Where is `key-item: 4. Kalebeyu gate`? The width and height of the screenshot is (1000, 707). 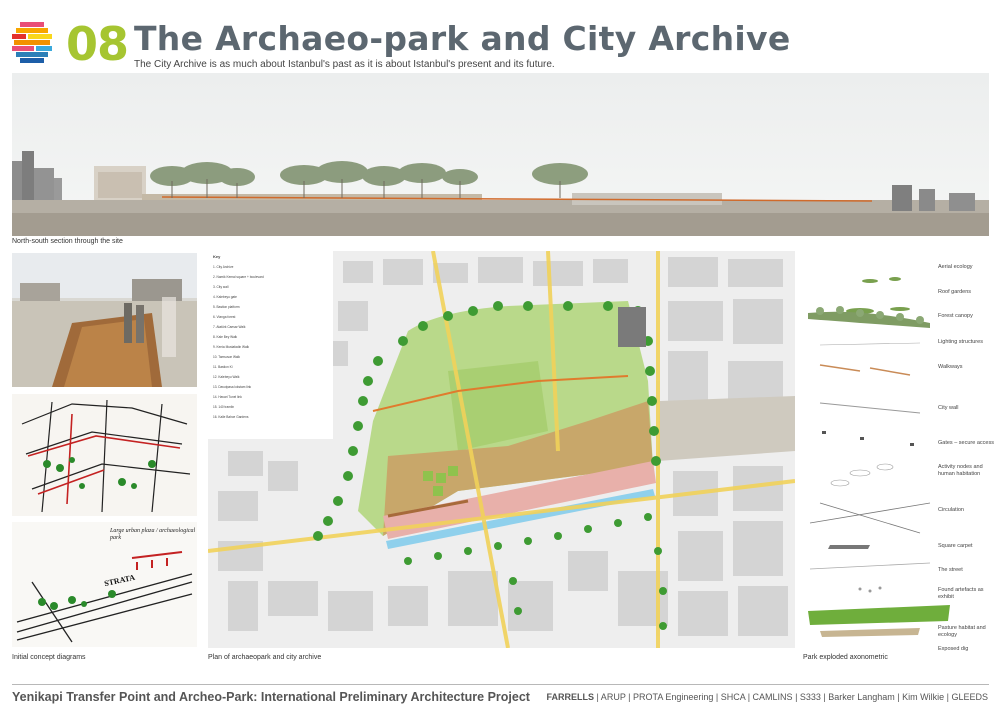 key-item: 4. Kalebeyu gate is located at coordinates (225, 297).